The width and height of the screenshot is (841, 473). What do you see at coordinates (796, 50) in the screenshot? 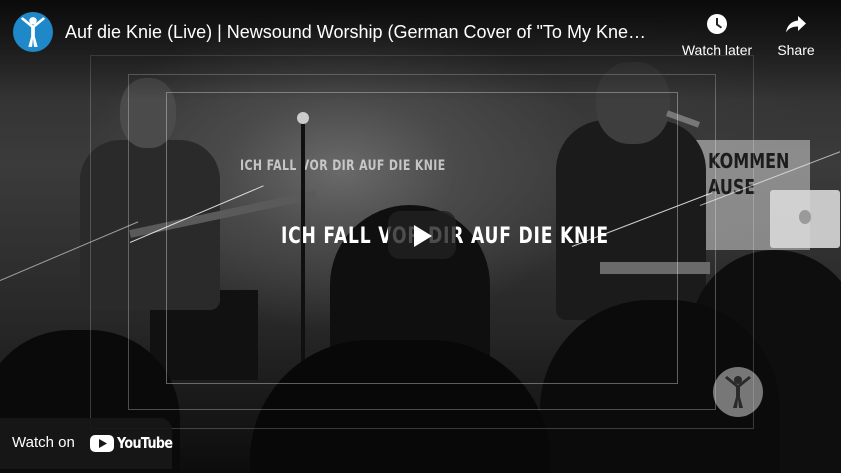
I see `share-label: Share` at bounding box center [796, 50].